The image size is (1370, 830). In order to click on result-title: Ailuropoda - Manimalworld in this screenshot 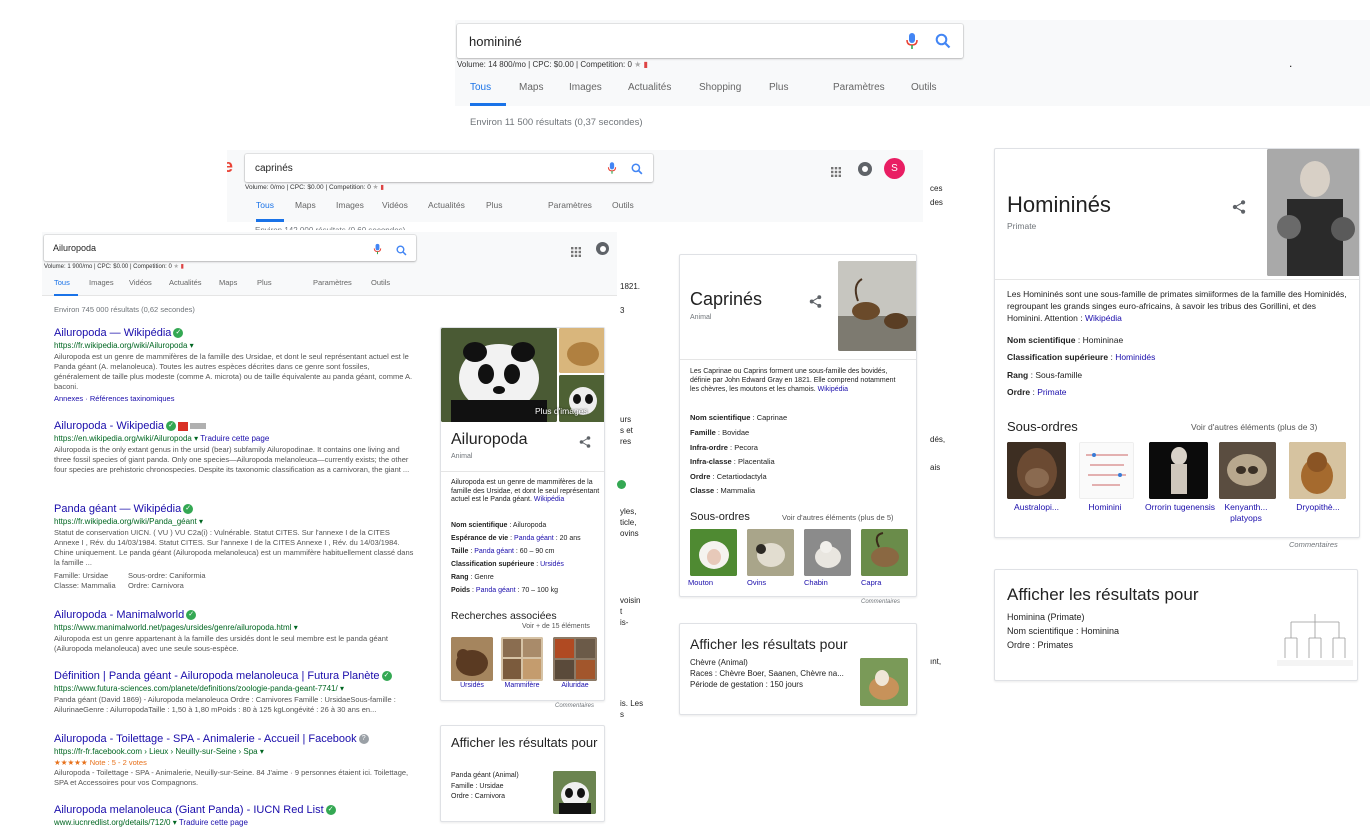, I will do `click(119, 615)`.